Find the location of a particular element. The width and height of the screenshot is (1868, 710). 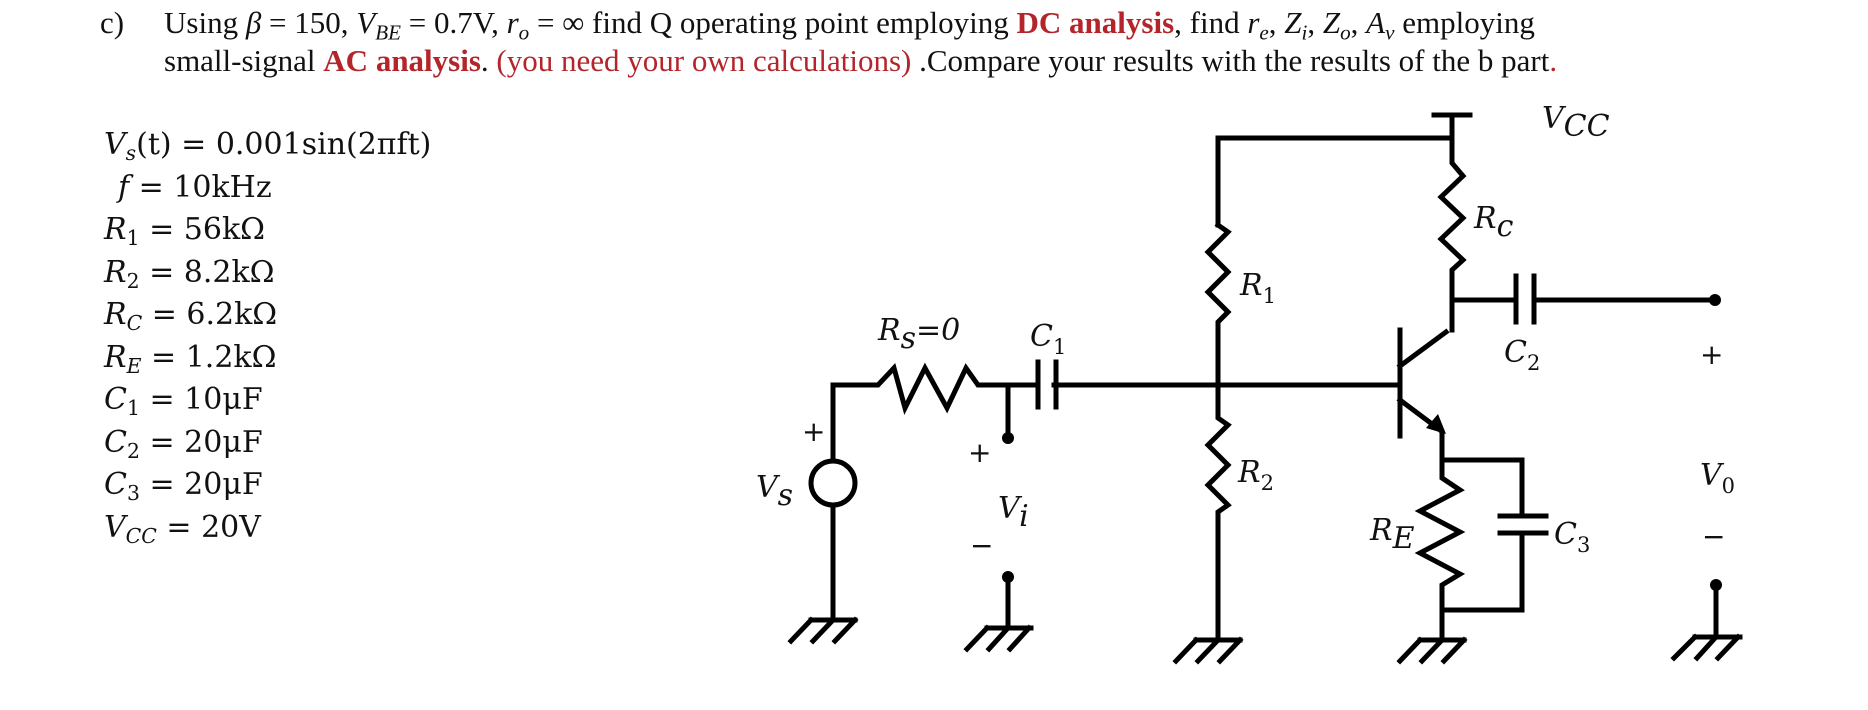

ground-icon-r2 is located at coordinates (1208, 650).